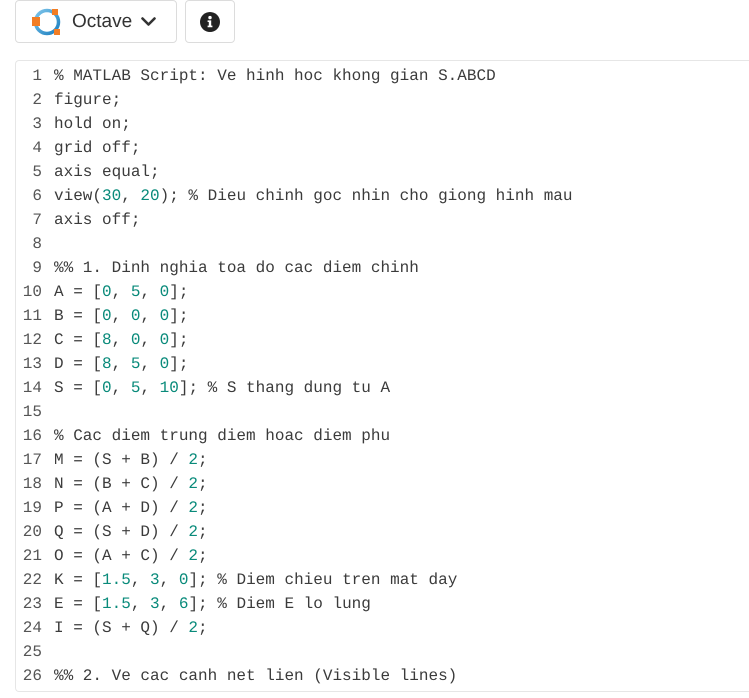  I want to click on line-number: 24, so click(32, 628).